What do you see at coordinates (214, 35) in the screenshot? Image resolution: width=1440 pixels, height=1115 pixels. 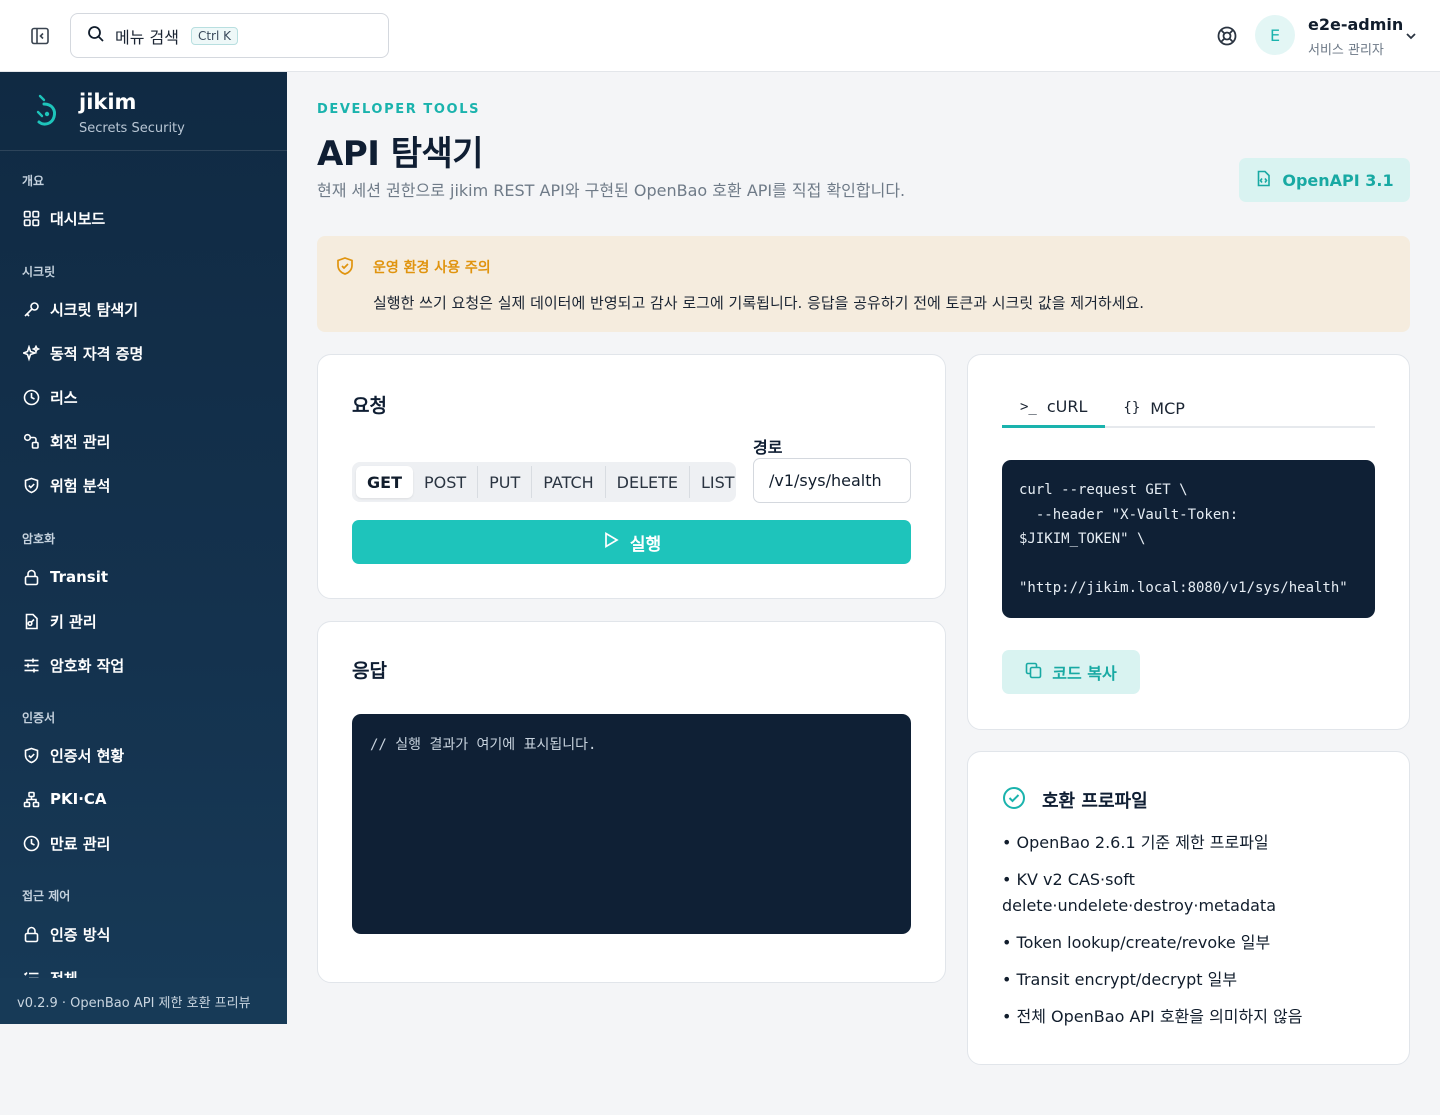 I see `search-shortcut-badge: Ctrl K` at bounding box center [214, 35].